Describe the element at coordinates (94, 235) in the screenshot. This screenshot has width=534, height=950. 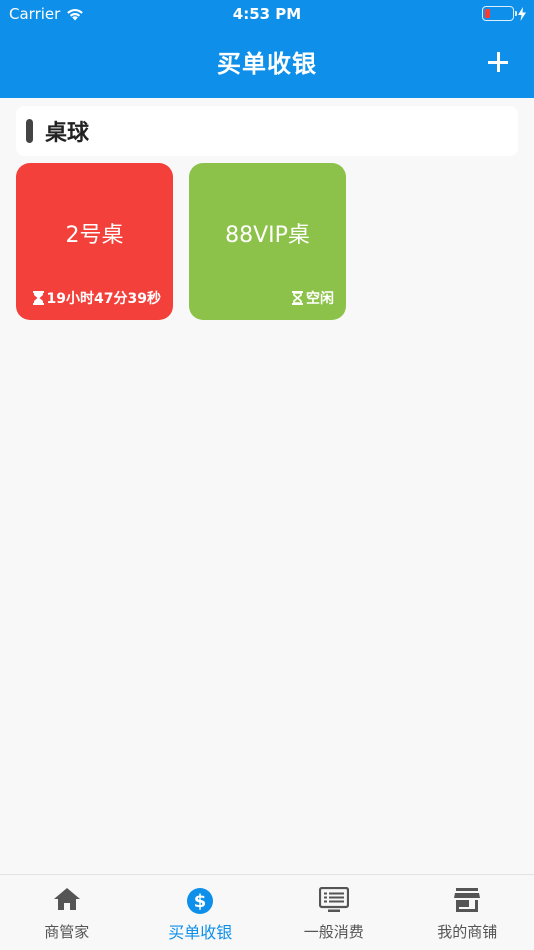
I see `table-name: 2号桌` at that location.